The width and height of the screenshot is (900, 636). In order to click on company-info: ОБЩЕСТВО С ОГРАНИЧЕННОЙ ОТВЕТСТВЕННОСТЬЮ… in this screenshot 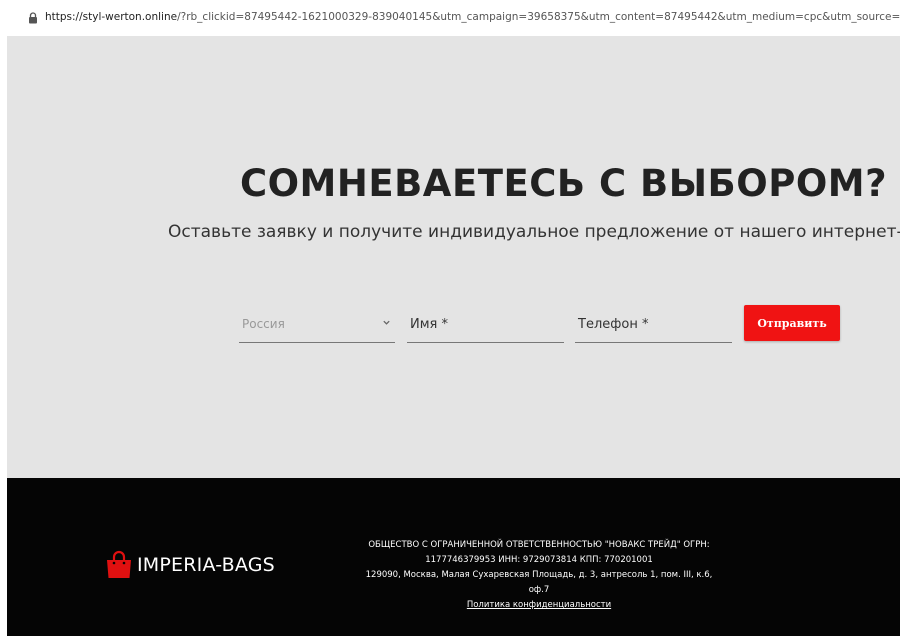, I will do `click(539, 575)`.